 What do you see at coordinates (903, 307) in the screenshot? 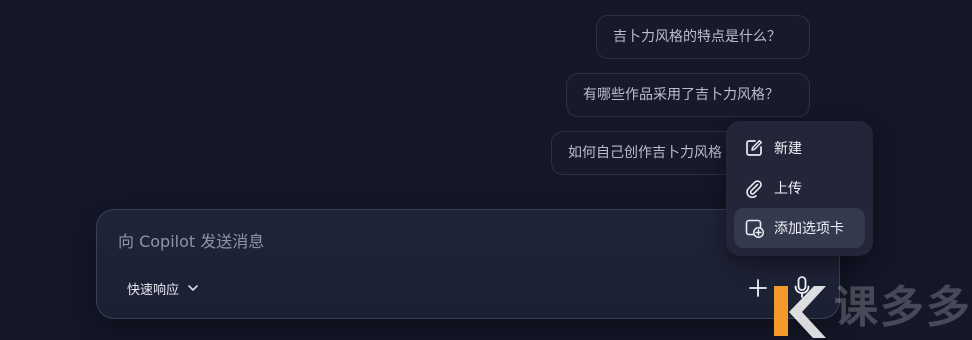
I see `watermark-text: 课多多` at bounding box center [903, 307].